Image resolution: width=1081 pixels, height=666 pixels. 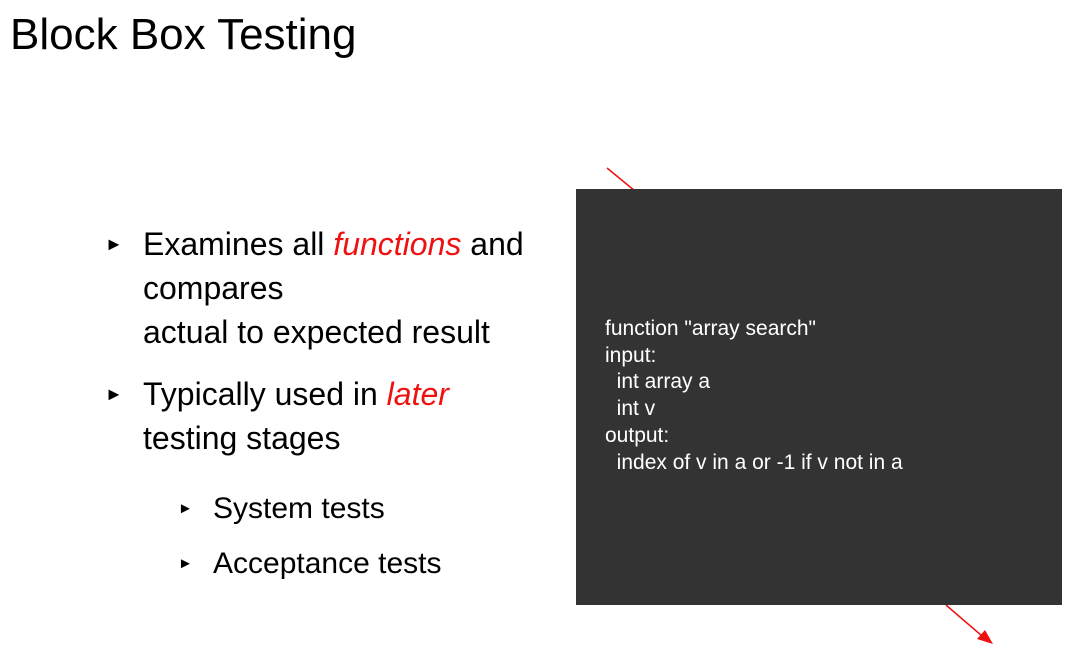 What do you see at coordinates (631, 355) in the screenshot?
I see `code-line: input:` at bounding box center [631, 355].